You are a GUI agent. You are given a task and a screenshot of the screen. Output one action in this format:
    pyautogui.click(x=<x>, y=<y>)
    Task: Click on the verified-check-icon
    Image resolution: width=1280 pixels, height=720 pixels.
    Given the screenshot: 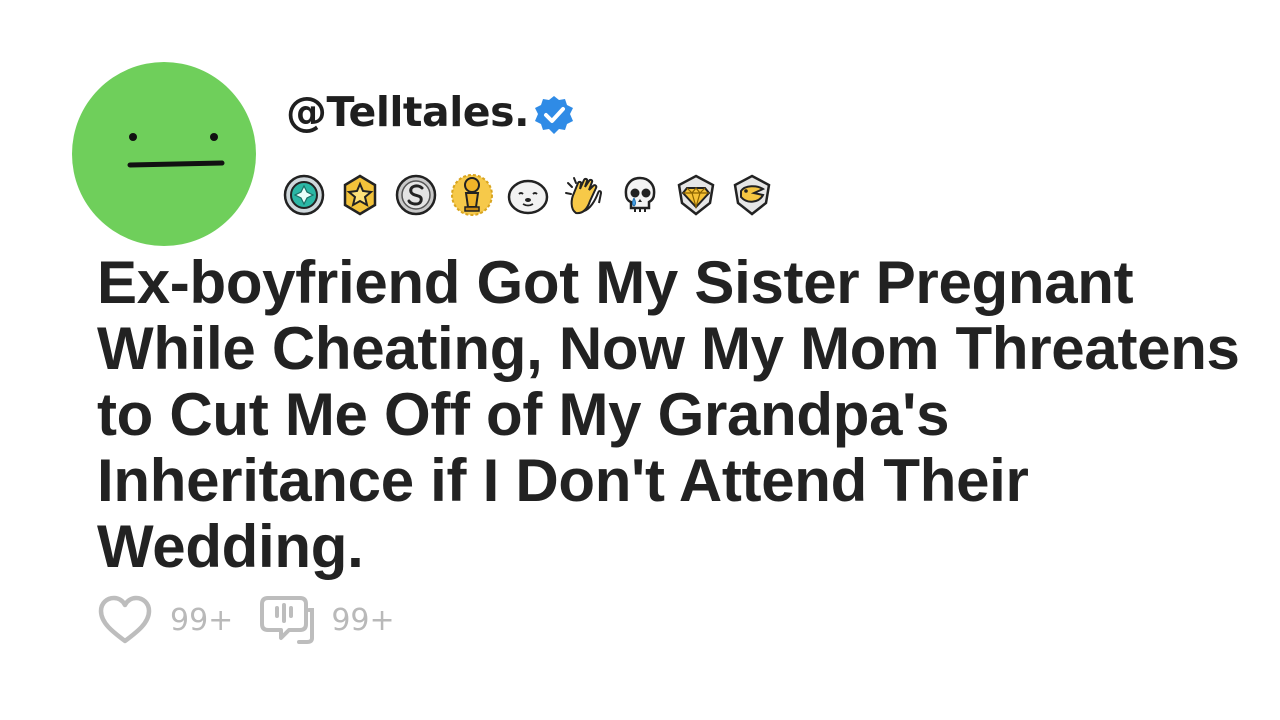 What is the action you would take?
    pyautogui.click(x=554, y=115)
    